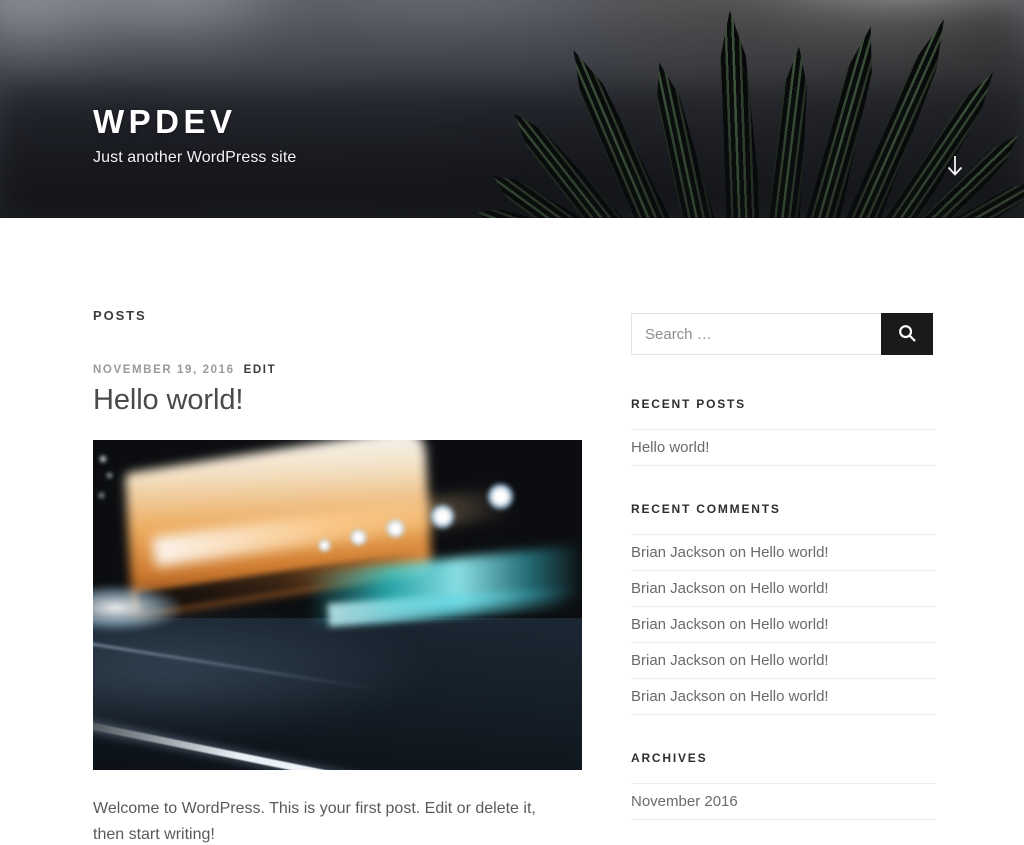 This screenshot has width=1024, height=845. I want to click on search-form, so click(782, 334).